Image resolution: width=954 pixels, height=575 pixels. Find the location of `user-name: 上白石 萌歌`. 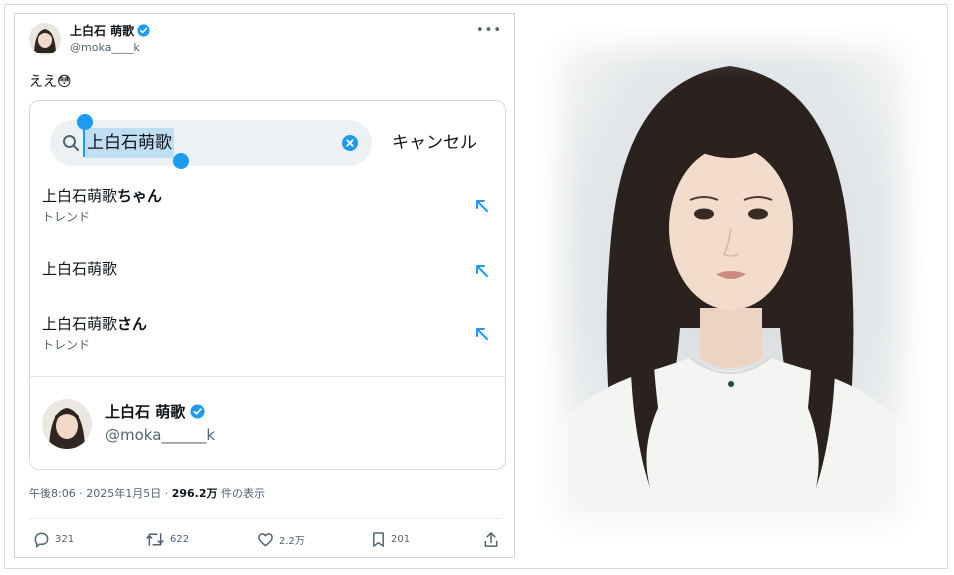

user-name: 上白石 萌歌 is located at coordinates (155, 412).